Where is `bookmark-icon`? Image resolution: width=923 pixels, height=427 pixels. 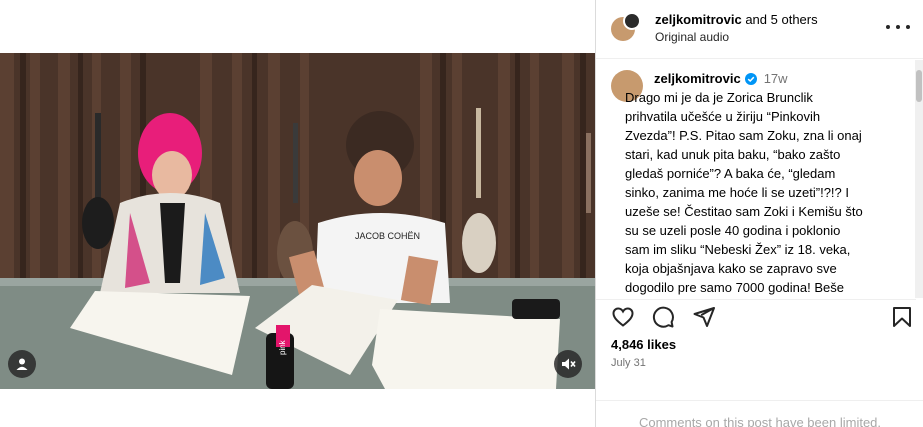 bookmark-icon is located at coordinates (902, 317).